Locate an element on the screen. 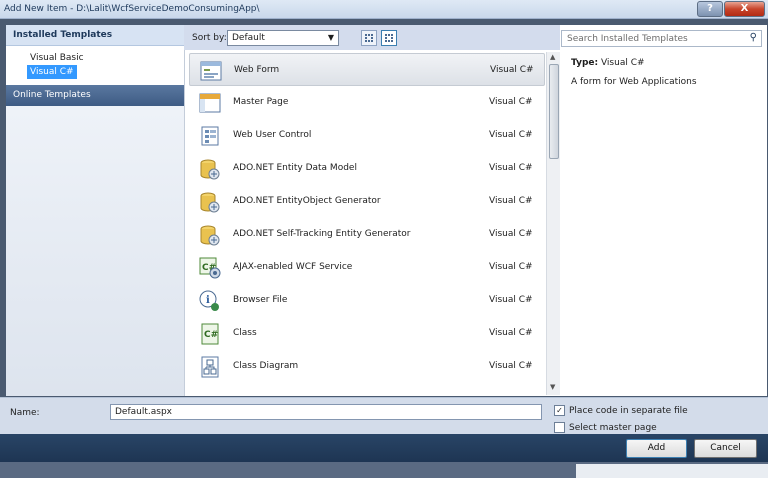  close-button: X is located at coordinates (744, 9).